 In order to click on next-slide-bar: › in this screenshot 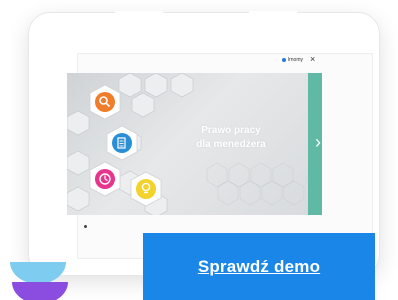, I will do `click(315, 144)`.